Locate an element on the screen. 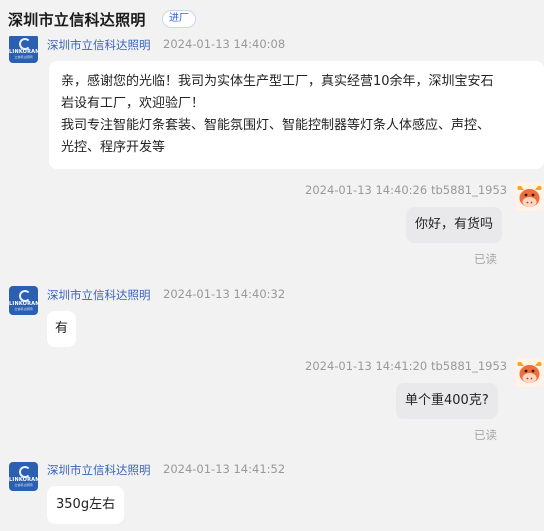 This screenshot has width=544, height=531. message-line: 亲，感谢您的光临！我司为实体生产型工厂，真实经营10余年，深圳宝安石 is located at coordinates (277, 81).